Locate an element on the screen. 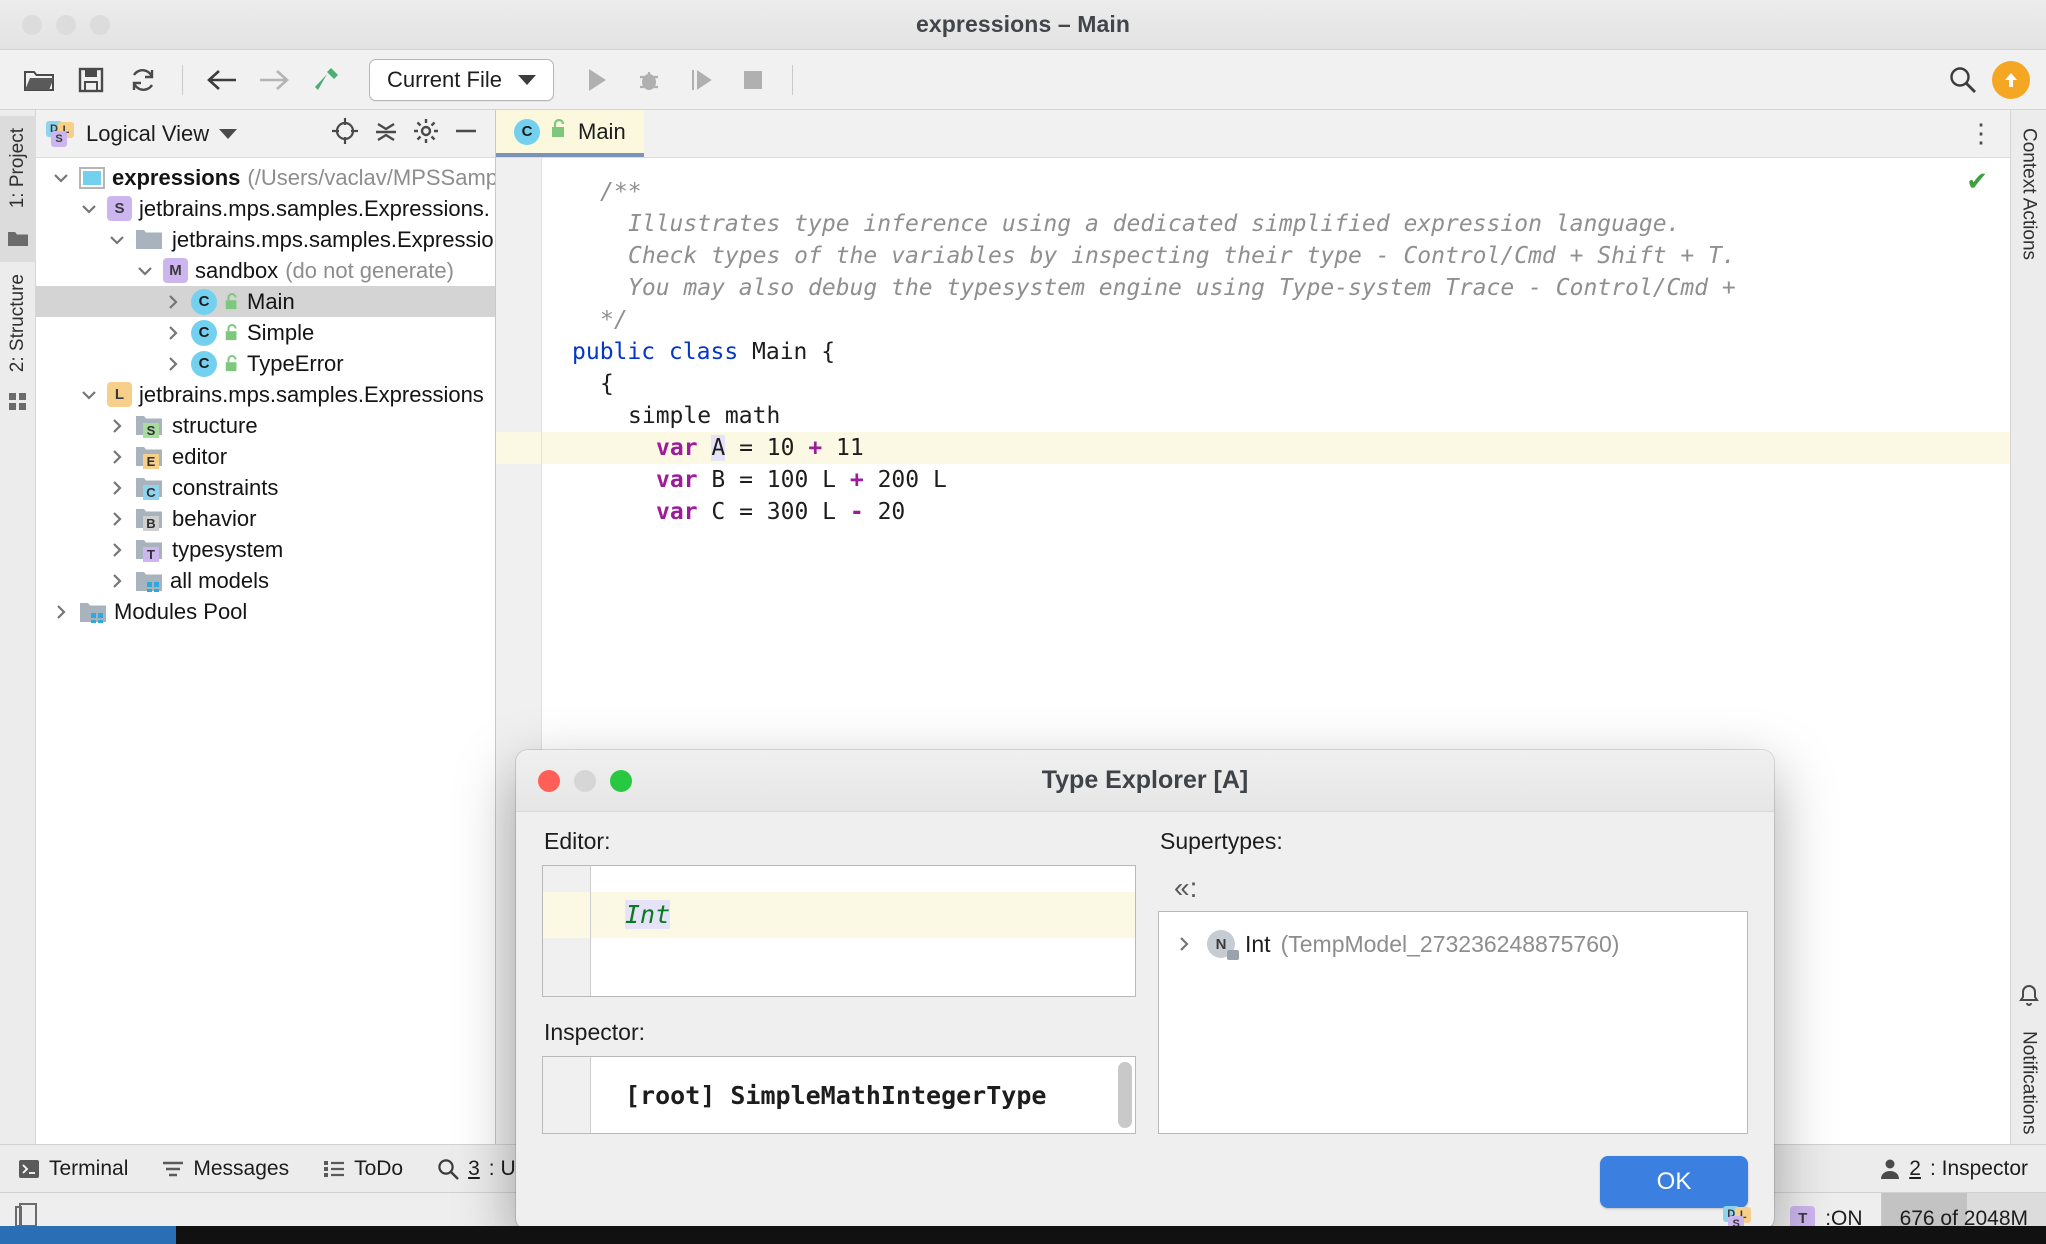 This screenshot has height=1244, width=2046. tree-node: Cconstraints is located at coordinates (265, 487).